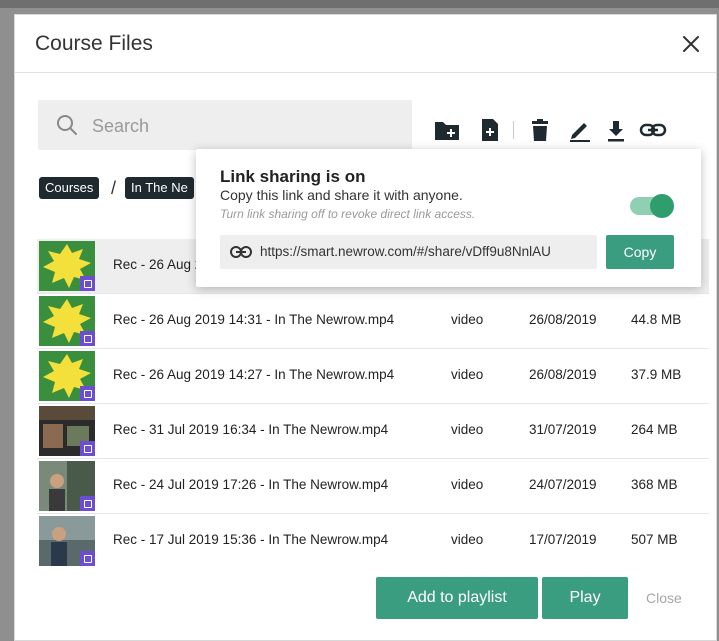 The width and height of the screenshot is (719, 641). What do you see at coordinates (293, 176) in the screenshot?
I see `share-title: Link sharing is on` at bounding box center [293, 176].